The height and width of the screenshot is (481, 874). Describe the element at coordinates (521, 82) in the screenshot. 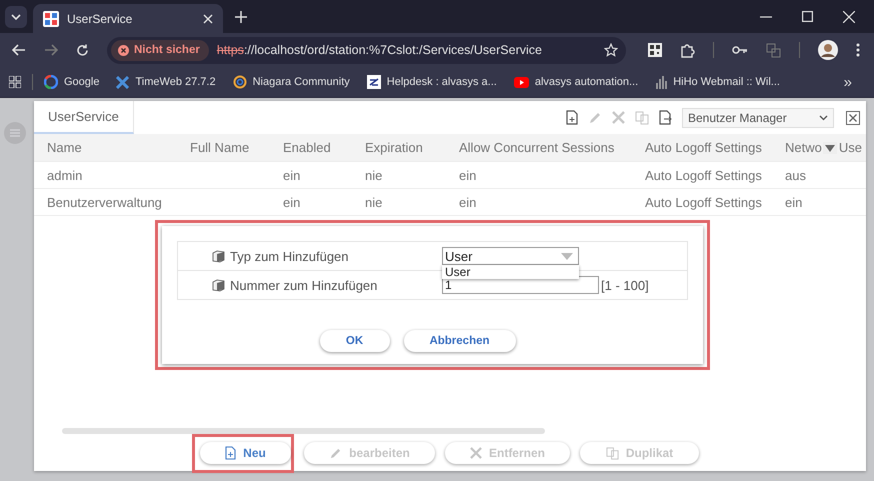

I see `play-icon` at that location.